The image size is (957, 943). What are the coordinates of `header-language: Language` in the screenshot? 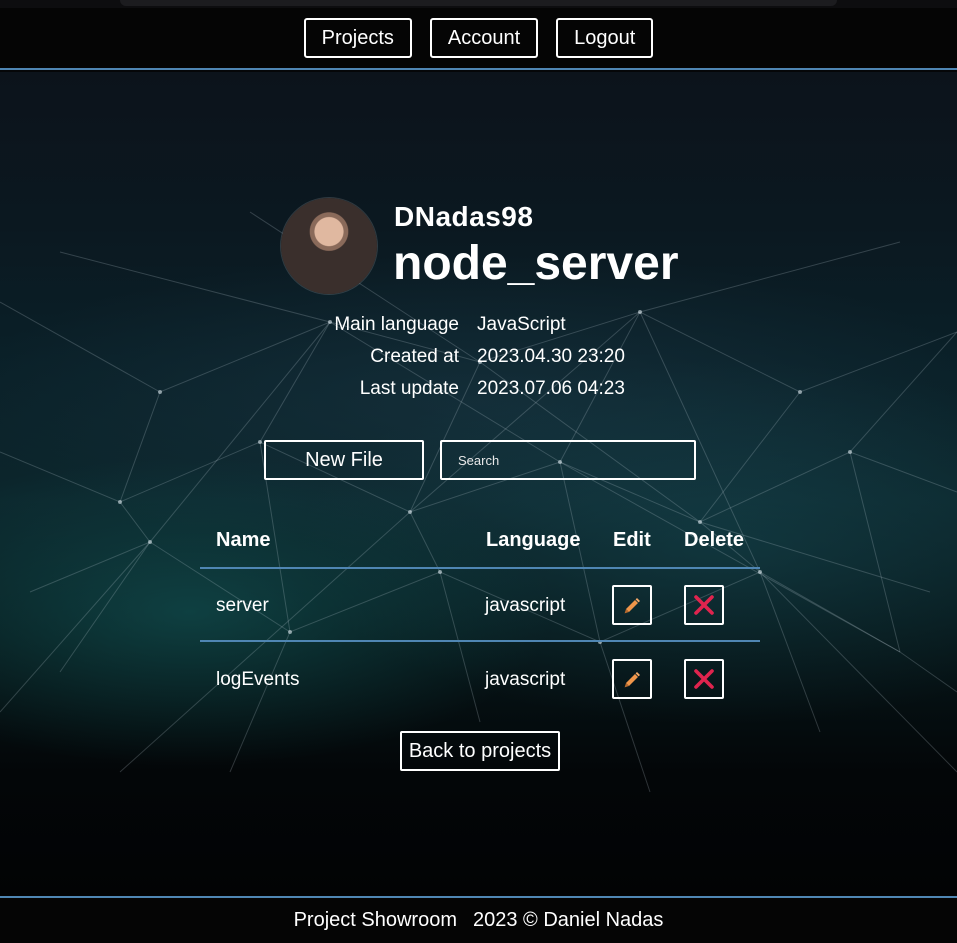 It's located at (533, 540).